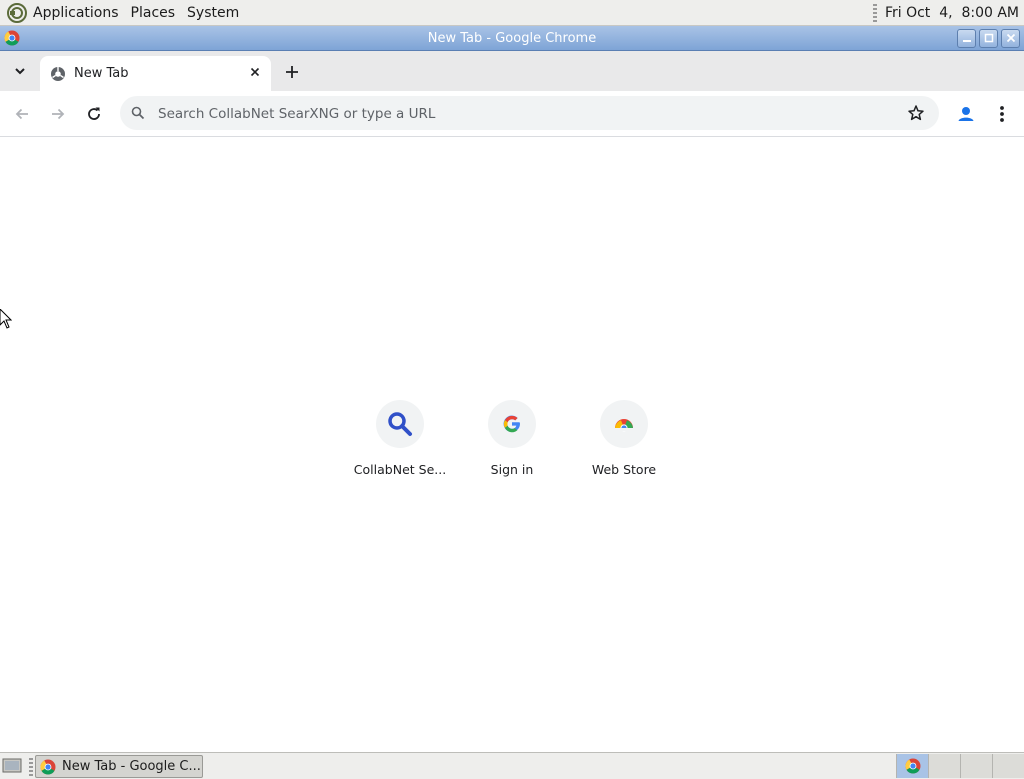 This screenshot has height=779, width=1024. I want to click on tab-new-tab: New Tab, so click(155, 73).